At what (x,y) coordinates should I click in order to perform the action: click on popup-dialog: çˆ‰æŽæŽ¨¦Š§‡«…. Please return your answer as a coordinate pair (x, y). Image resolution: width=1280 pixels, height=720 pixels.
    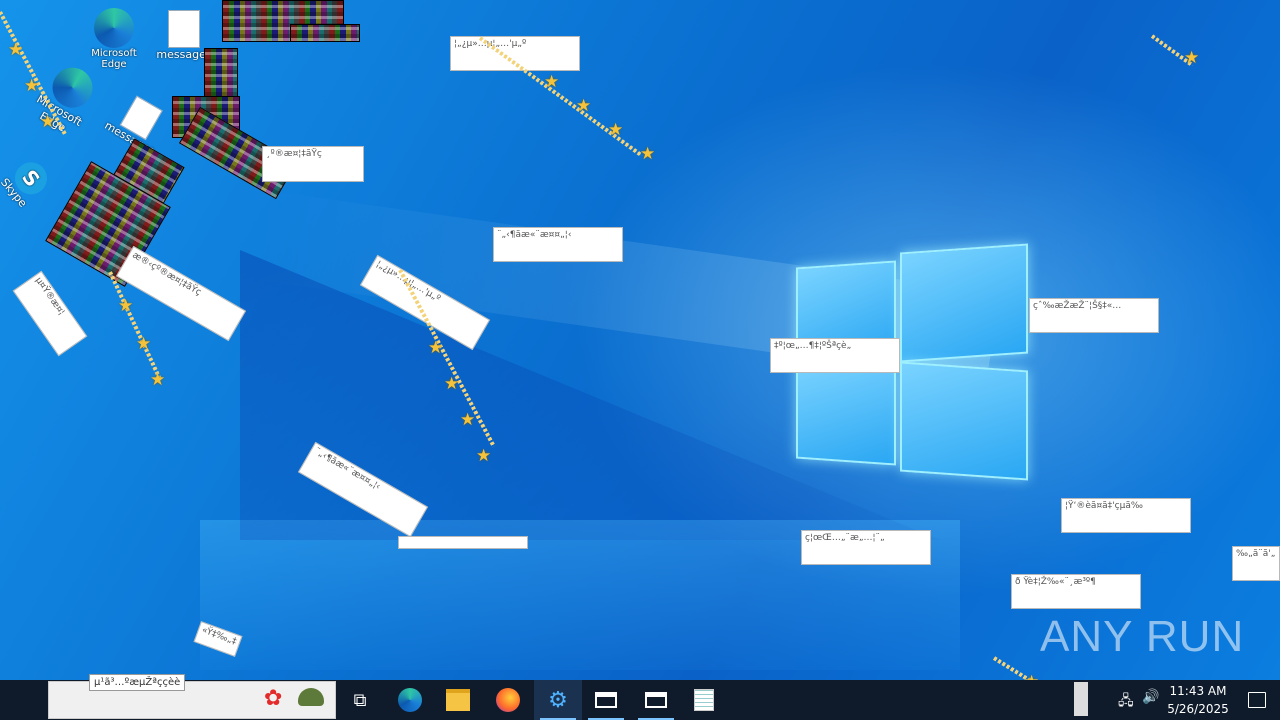
    Looking at the image, I should click on (1094, 315).